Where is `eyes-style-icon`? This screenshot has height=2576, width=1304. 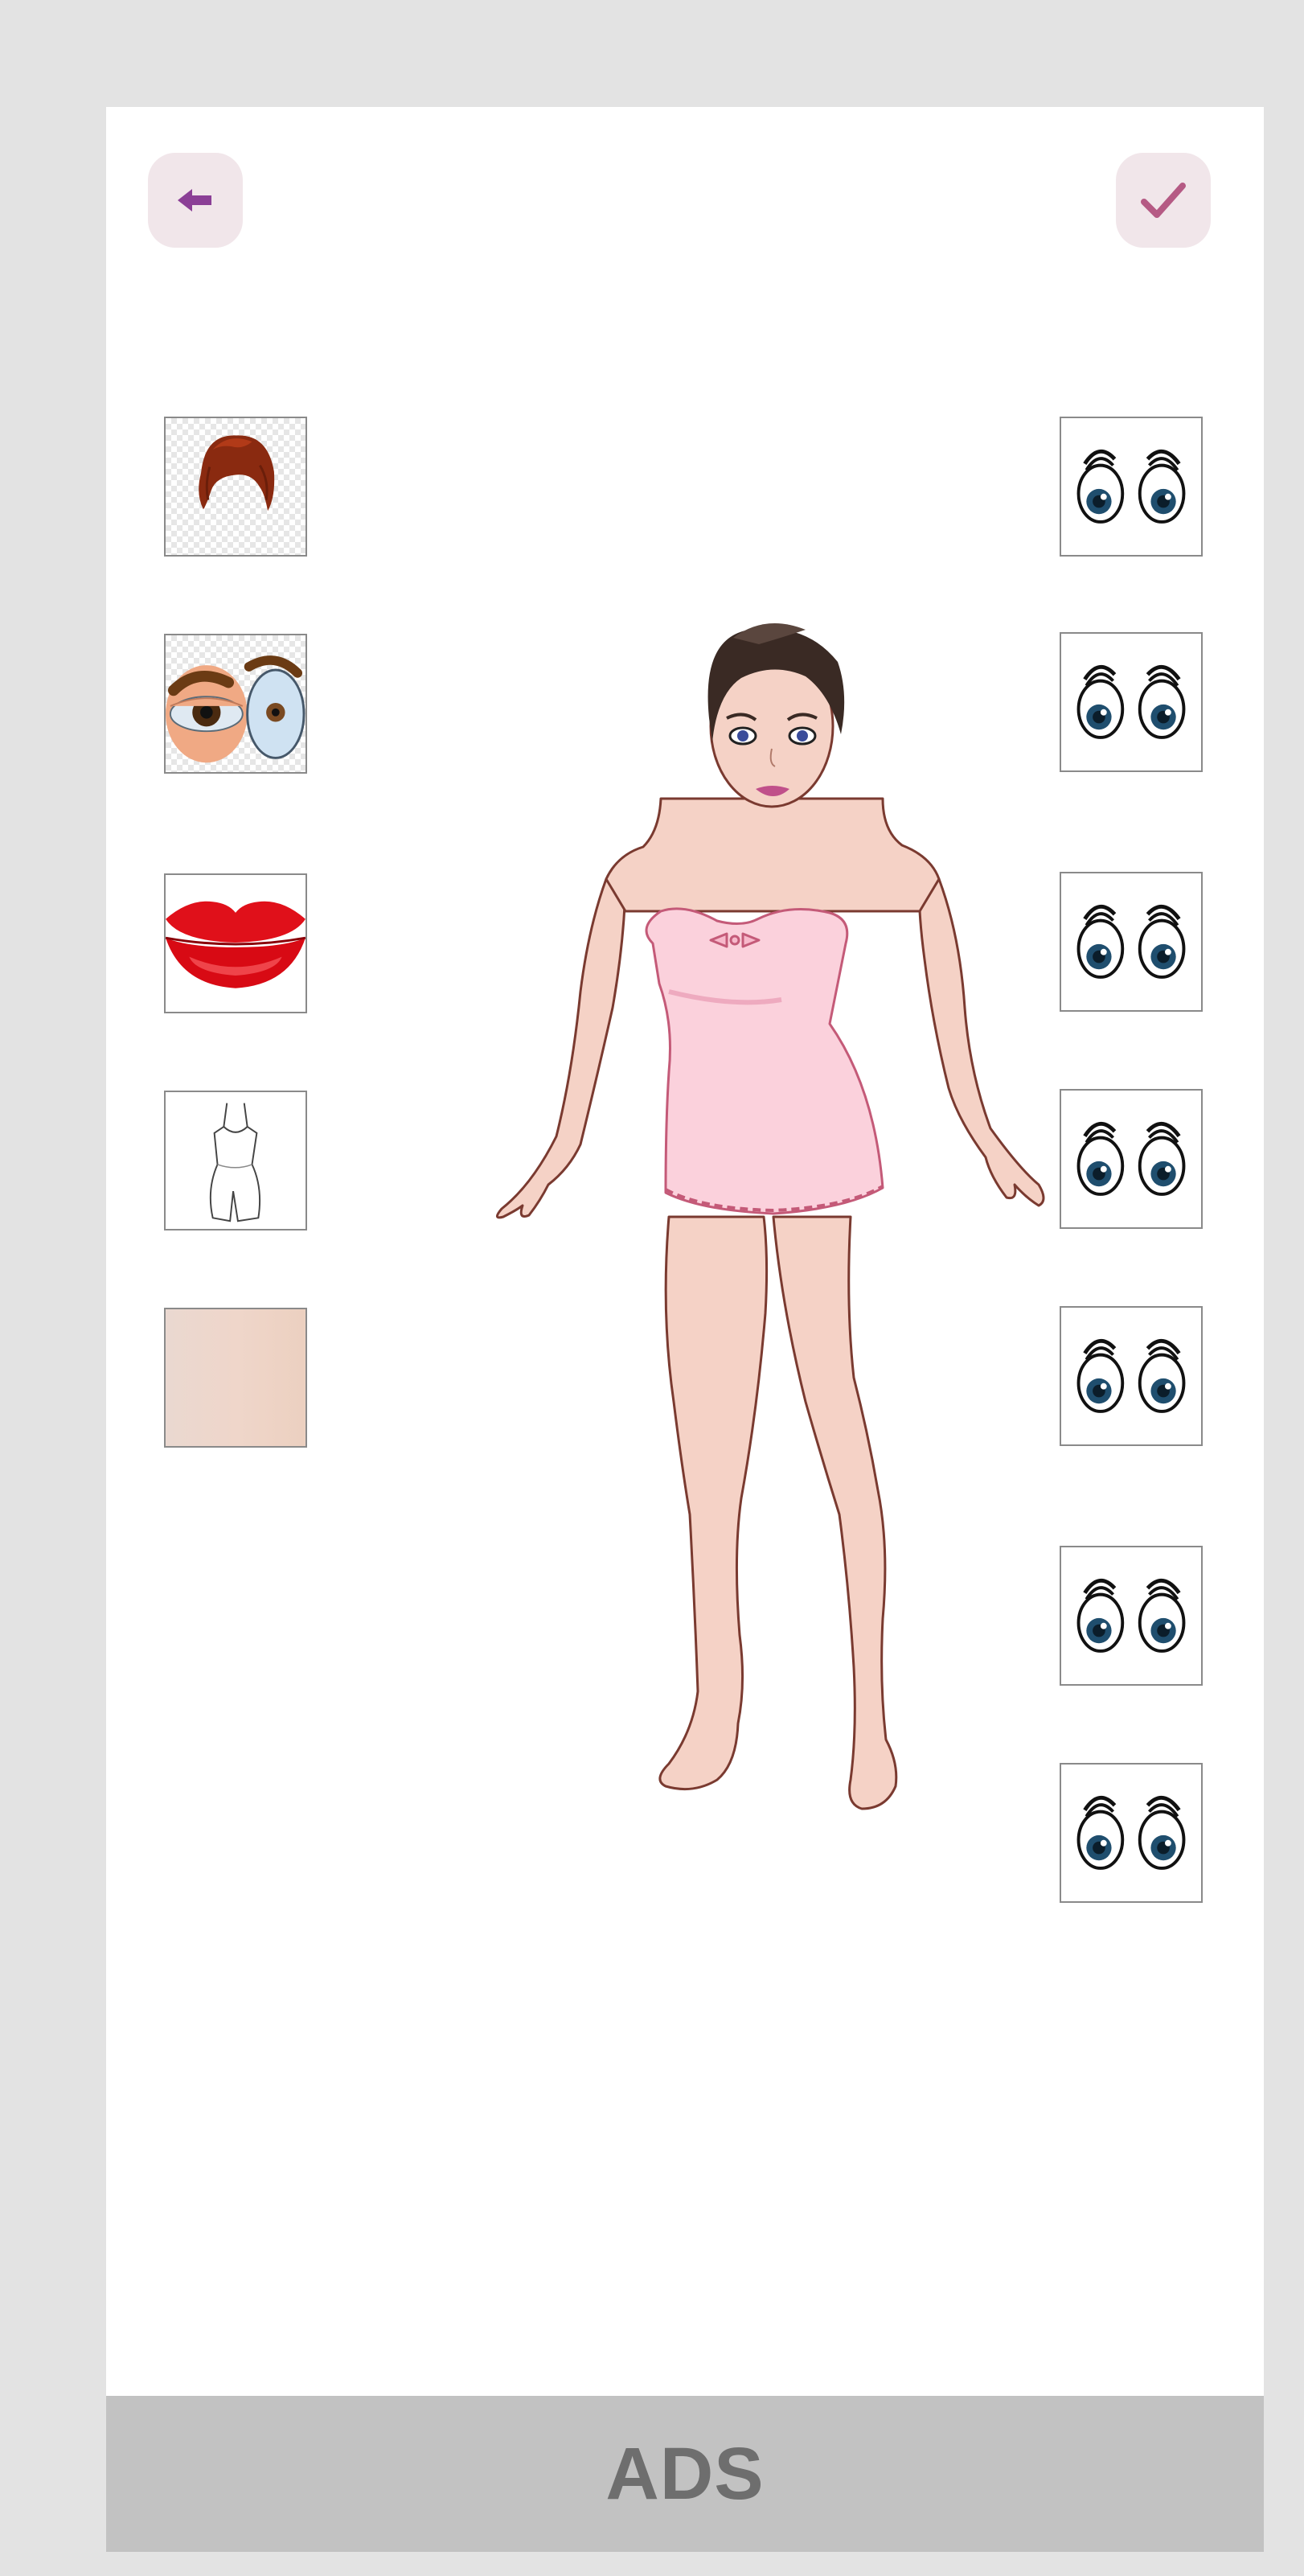 eyes-style-icon is located at coordinates (235, 709).